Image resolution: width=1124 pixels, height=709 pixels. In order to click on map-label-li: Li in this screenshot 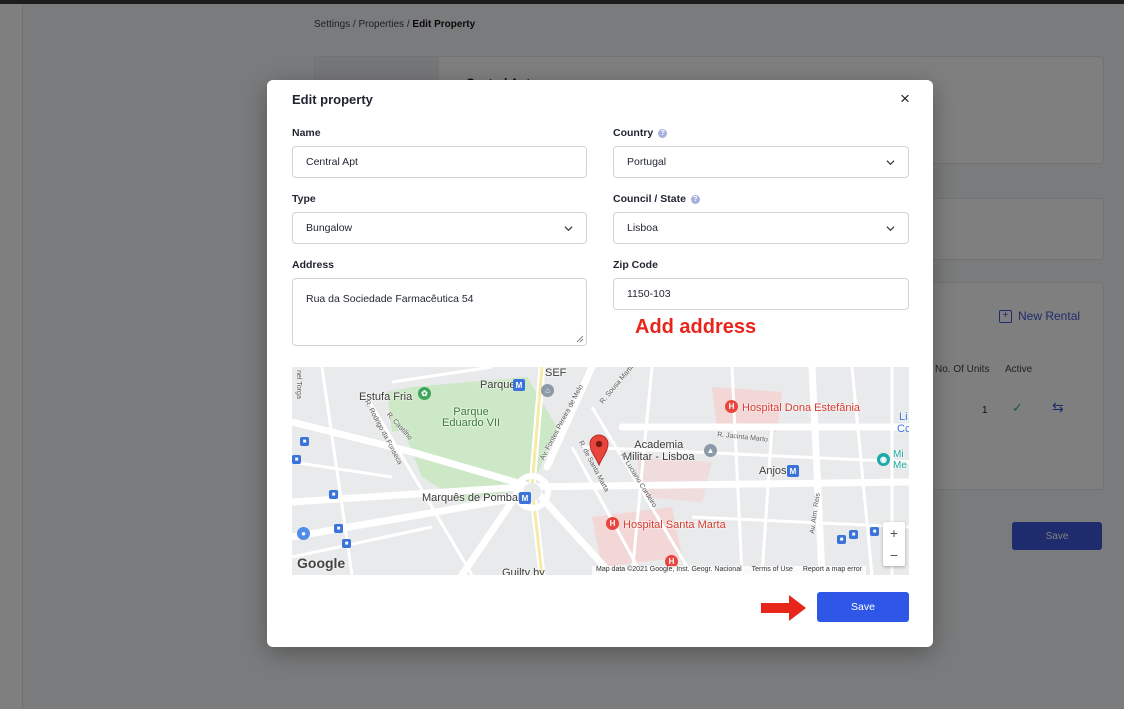, I will do `click(903, 417)`.